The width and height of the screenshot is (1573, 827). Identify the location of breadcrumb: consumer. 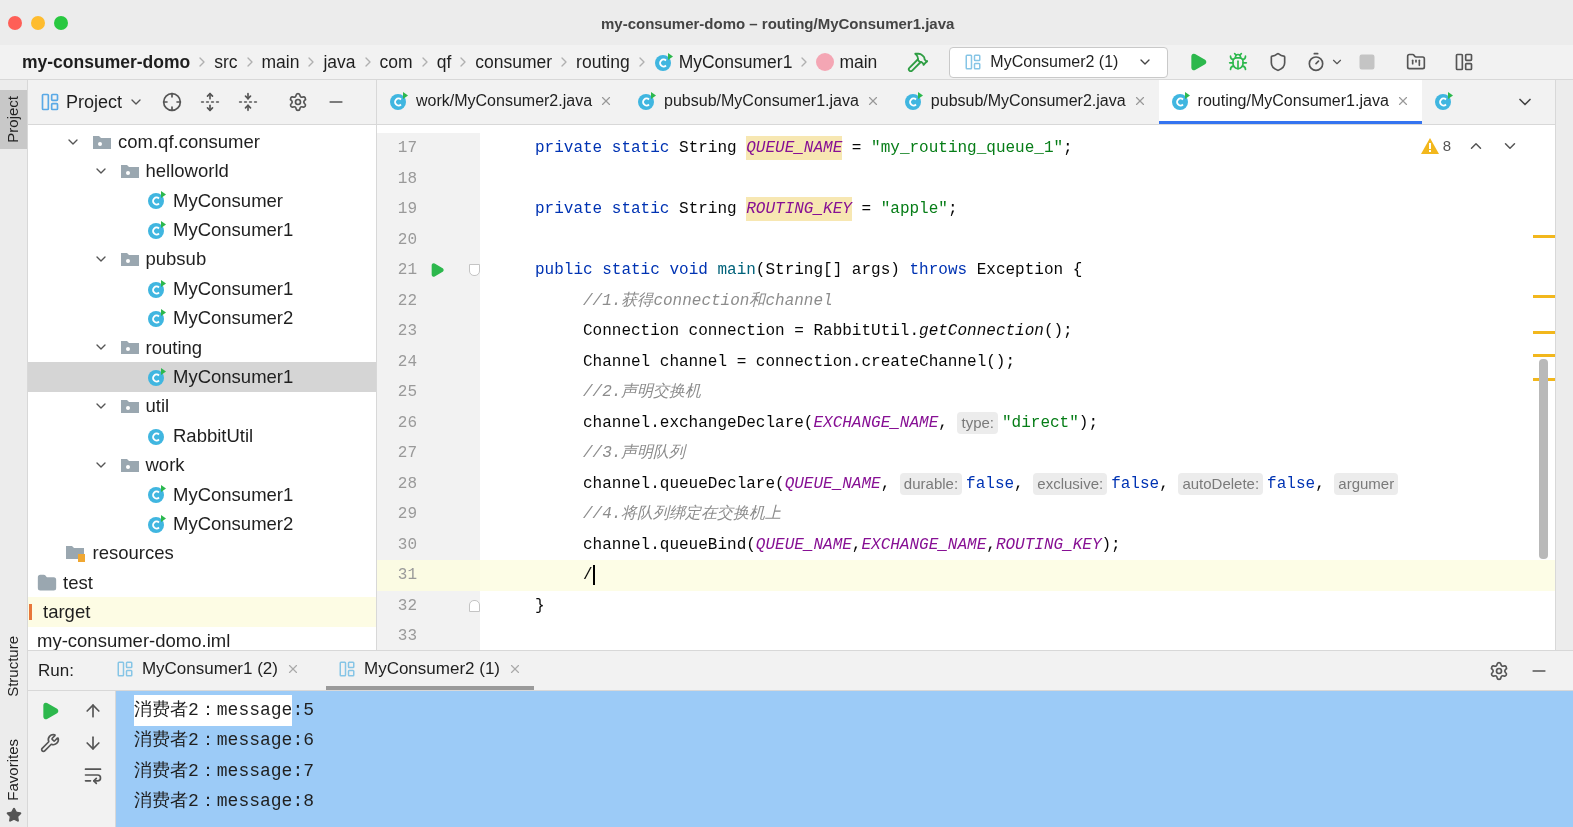
(514, 62).